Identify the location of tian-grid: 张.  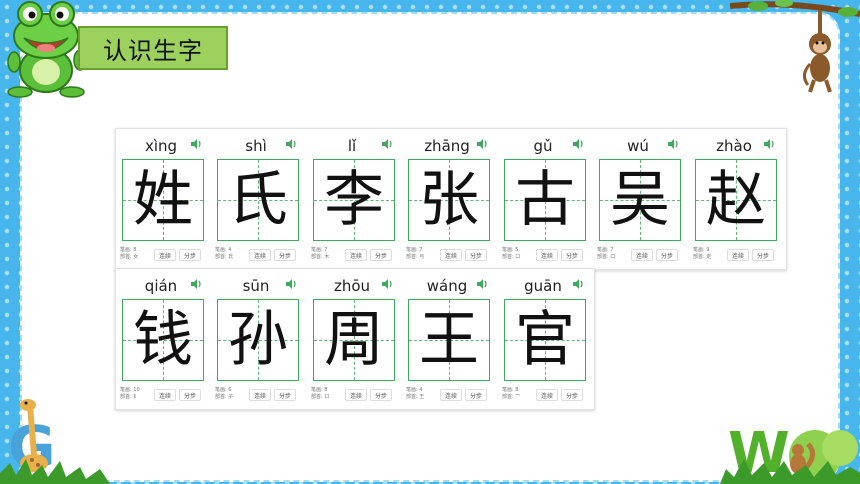
(449, 200).